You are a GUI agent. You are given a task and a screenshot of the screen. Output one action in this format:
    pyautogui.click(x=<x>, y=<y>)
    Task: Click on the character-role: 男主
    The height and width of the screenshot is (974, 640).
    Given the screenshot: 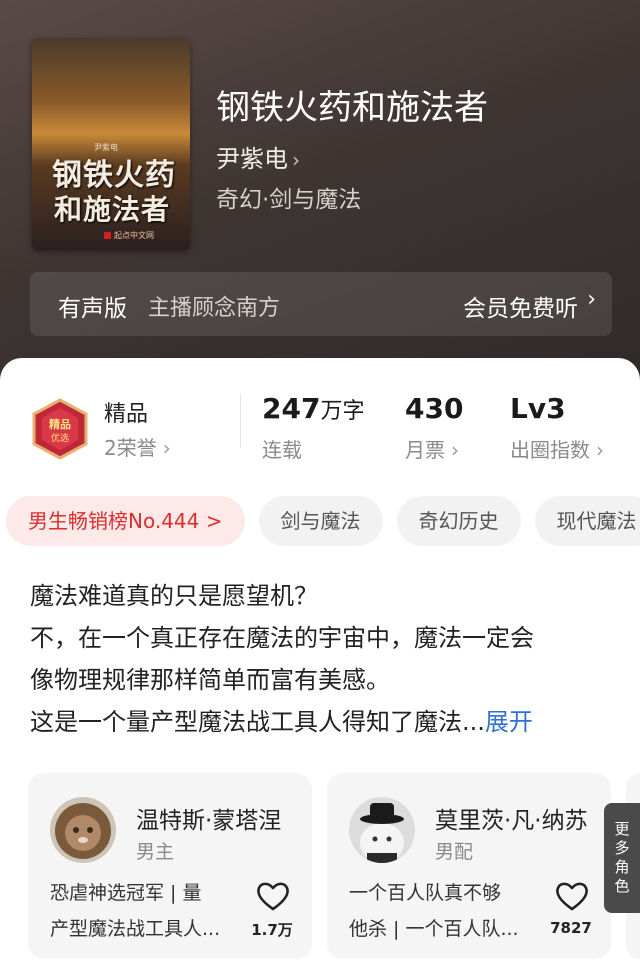 What is the action you would take?
    pyautogui.click(x=155, y=852)
    